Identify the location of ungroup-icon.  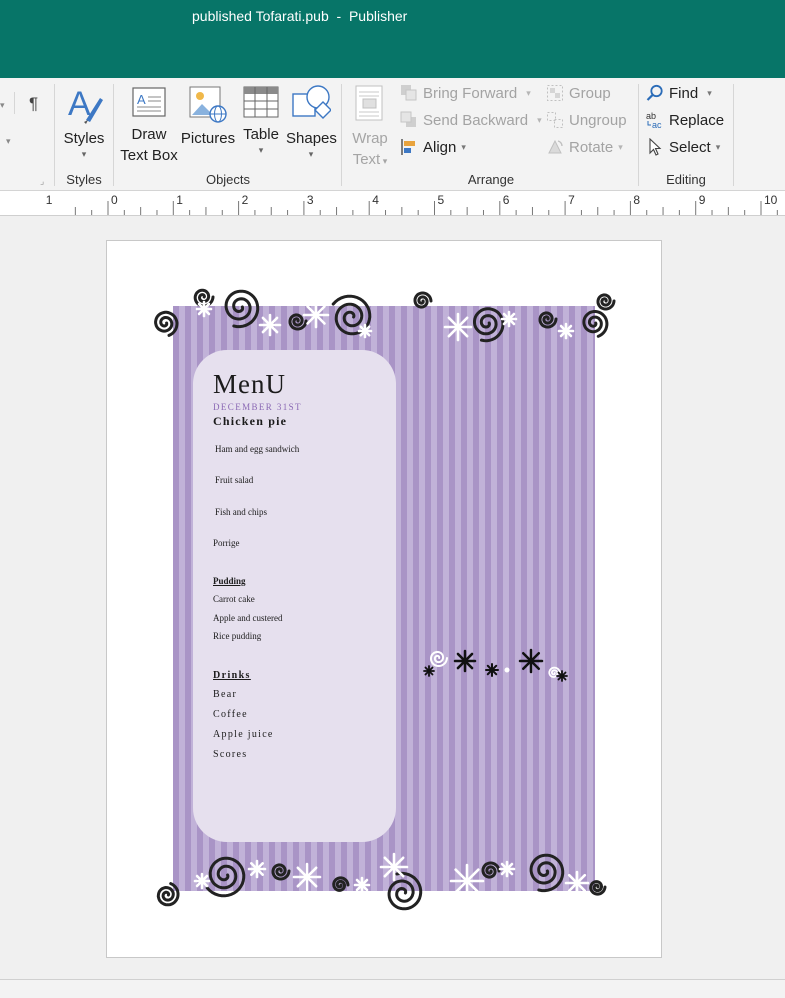
(555, 120).